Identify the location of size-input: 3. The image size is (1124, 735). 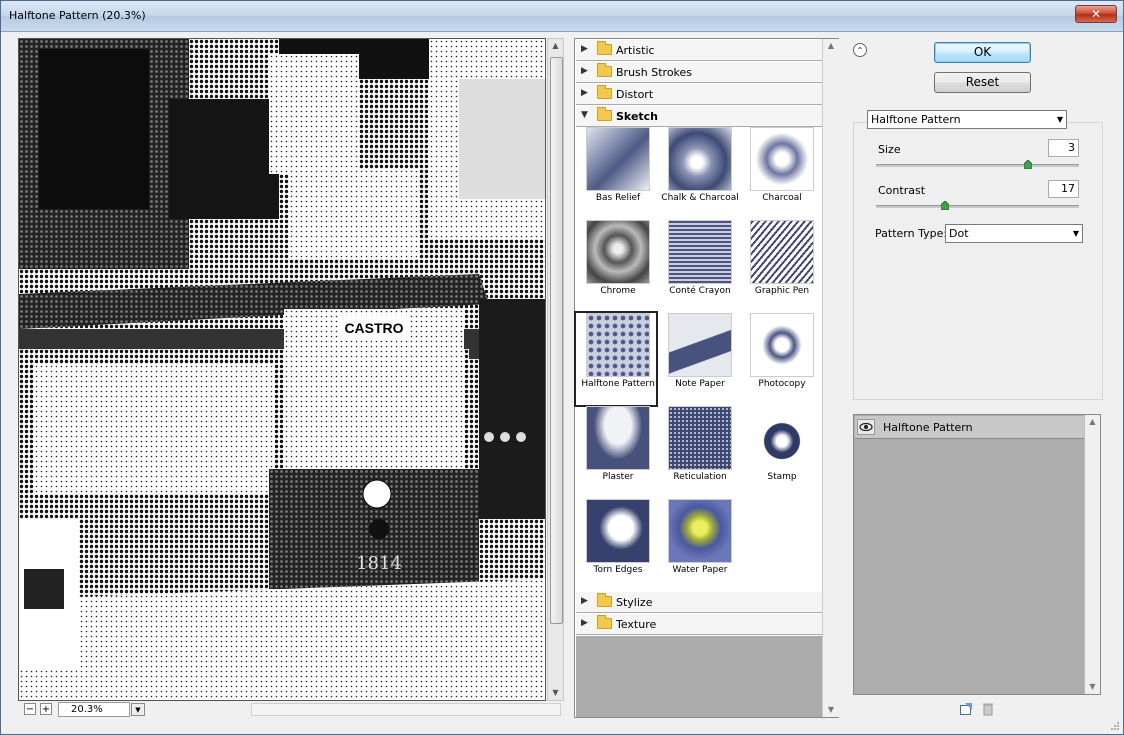
(1063, 148).